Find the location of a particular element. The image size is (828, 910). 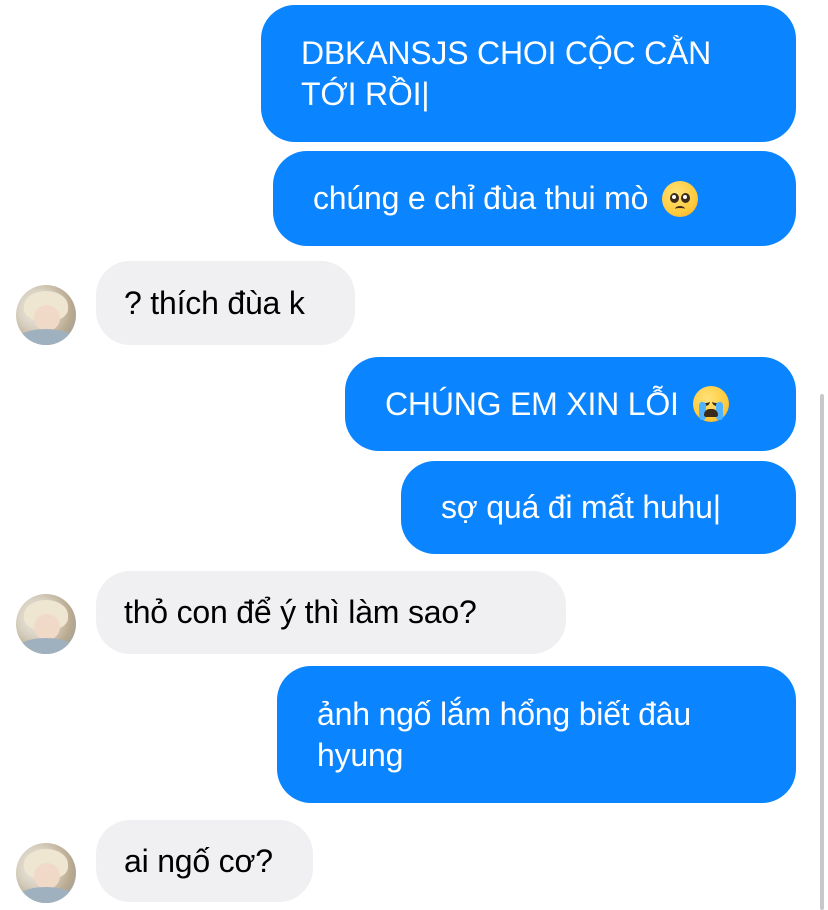

message-text: sợ quá đi mất huhu| is located at coordinates (581, 507).